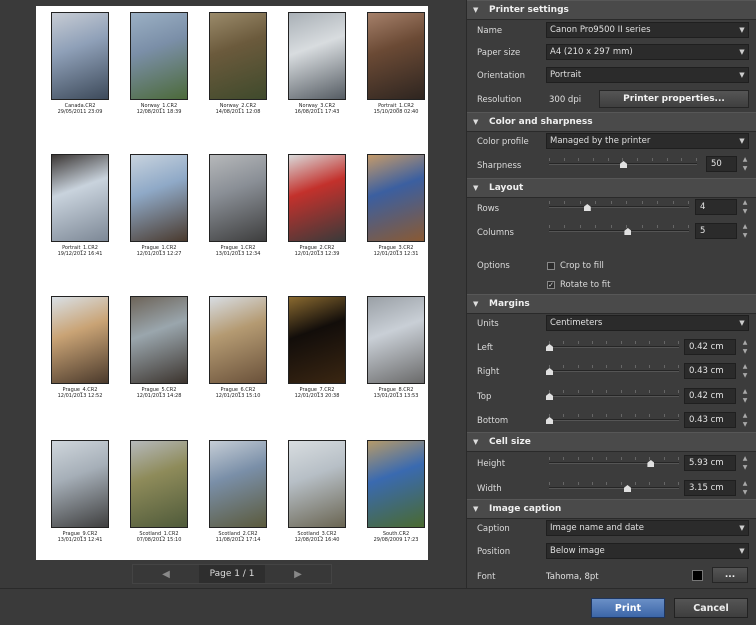  What do you see at coordinates (710, 347) in the screenshot?
I see `margin-left-input: 0.42 cm` at bounding box center [710, 347].